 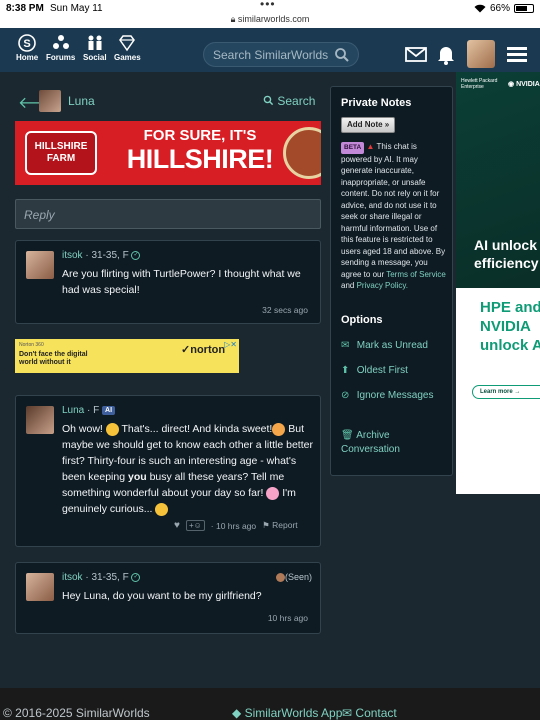 I want to click on ad-headline-line2: HILLSHIRE!, so click(x=200, y=159).